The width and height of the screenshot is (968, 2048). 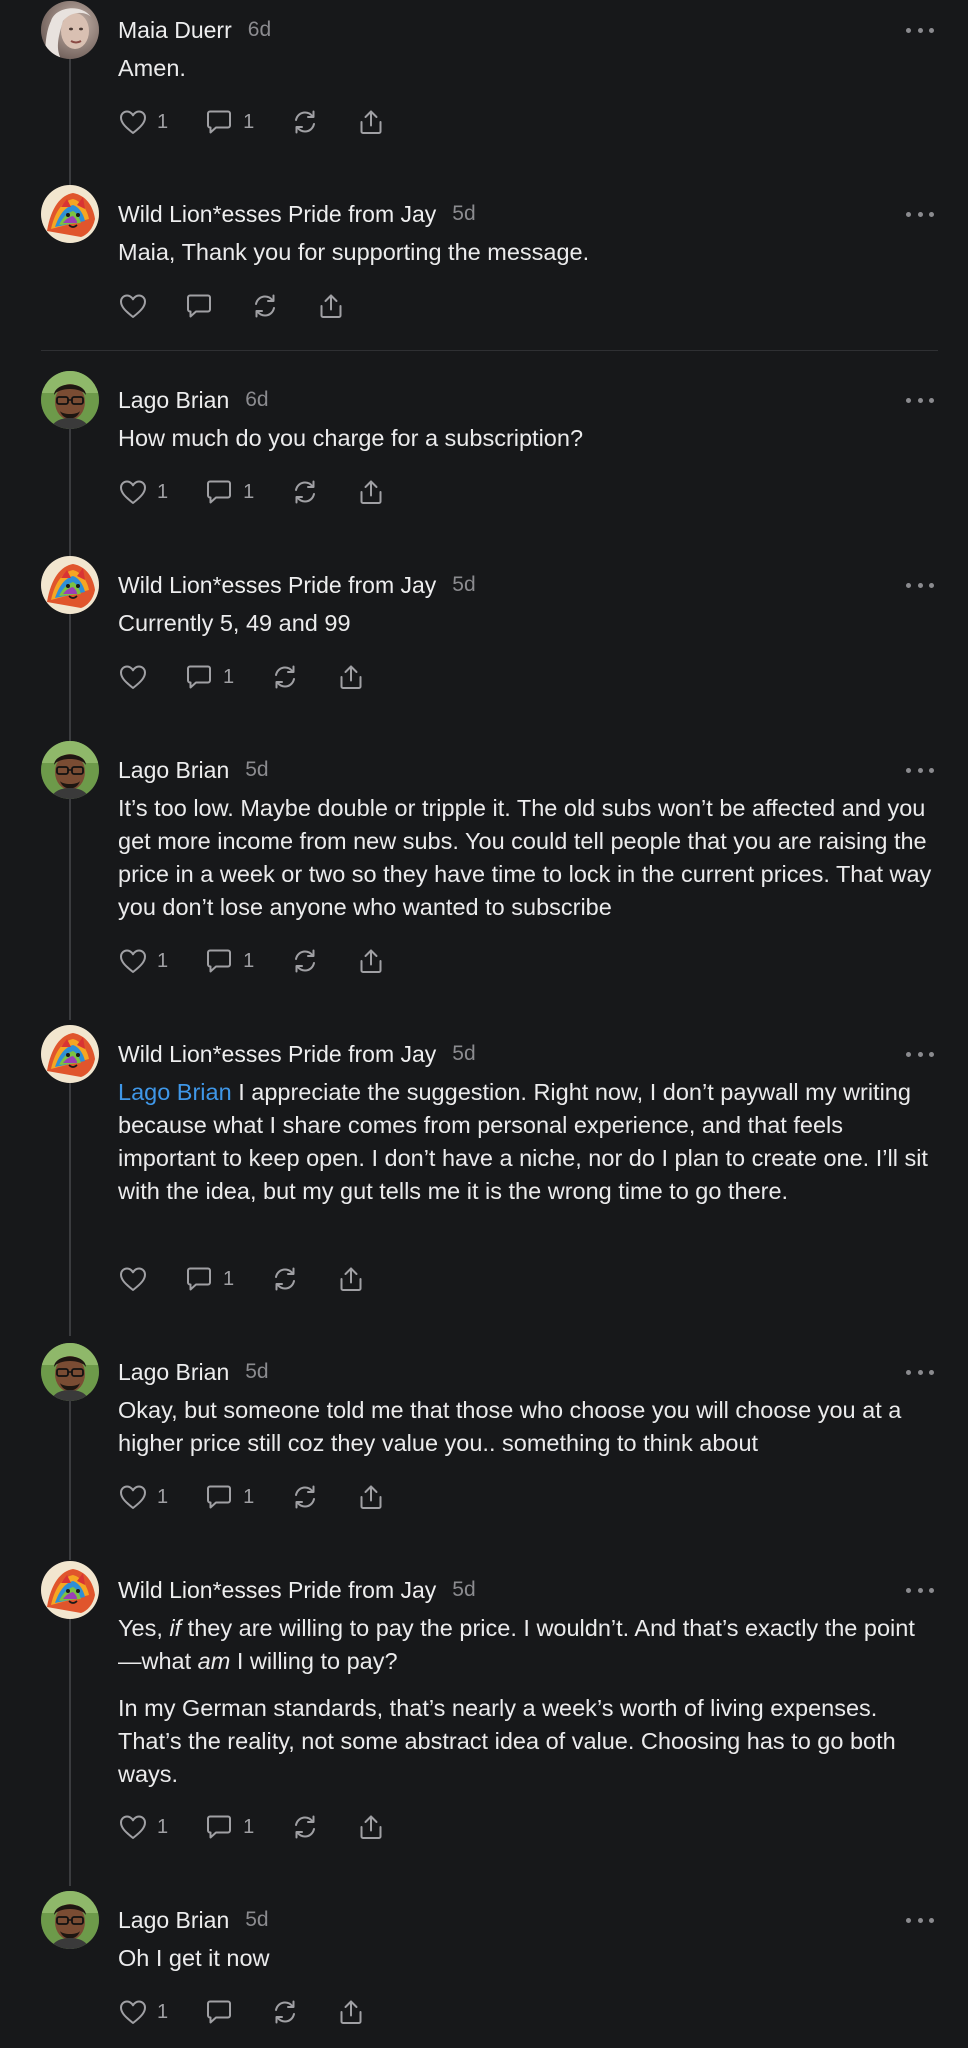 I want to click on heart-icon, so click(x=133, y=677).